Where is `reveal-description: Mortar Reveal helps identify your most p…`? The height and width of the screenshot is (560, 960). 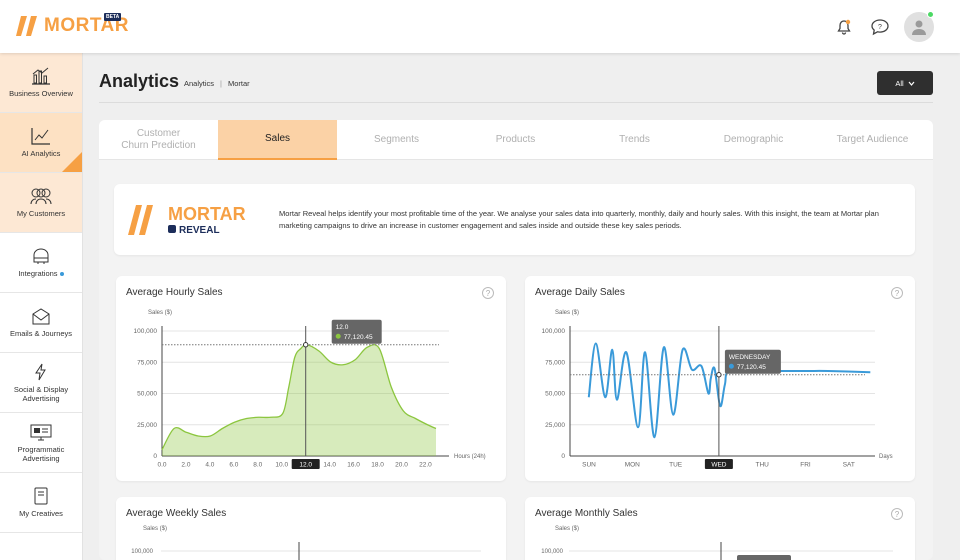 reveal-description: Mortar Reveal helps identify your most p… is located at coordinates (579, 219).